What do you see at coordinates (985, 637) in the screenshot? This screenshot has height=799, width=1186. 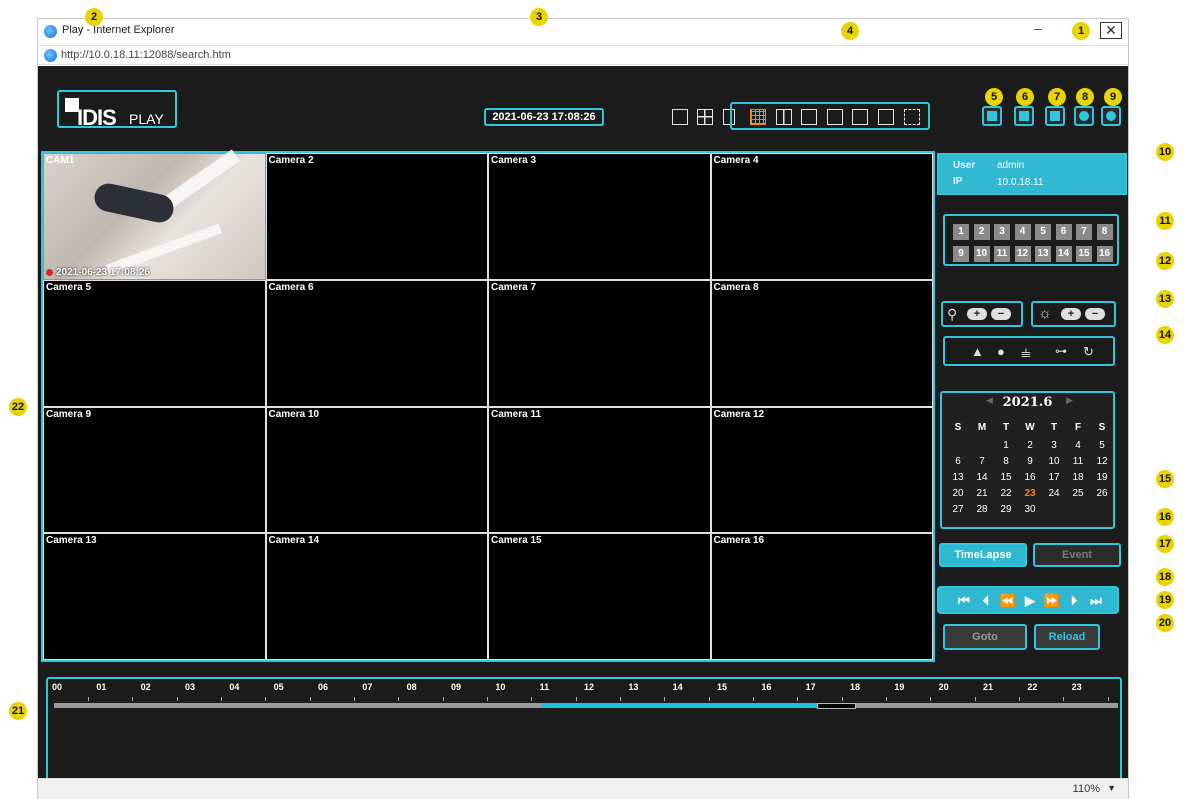 I see `goto-button: Goto` at bounding box center [985, 637].